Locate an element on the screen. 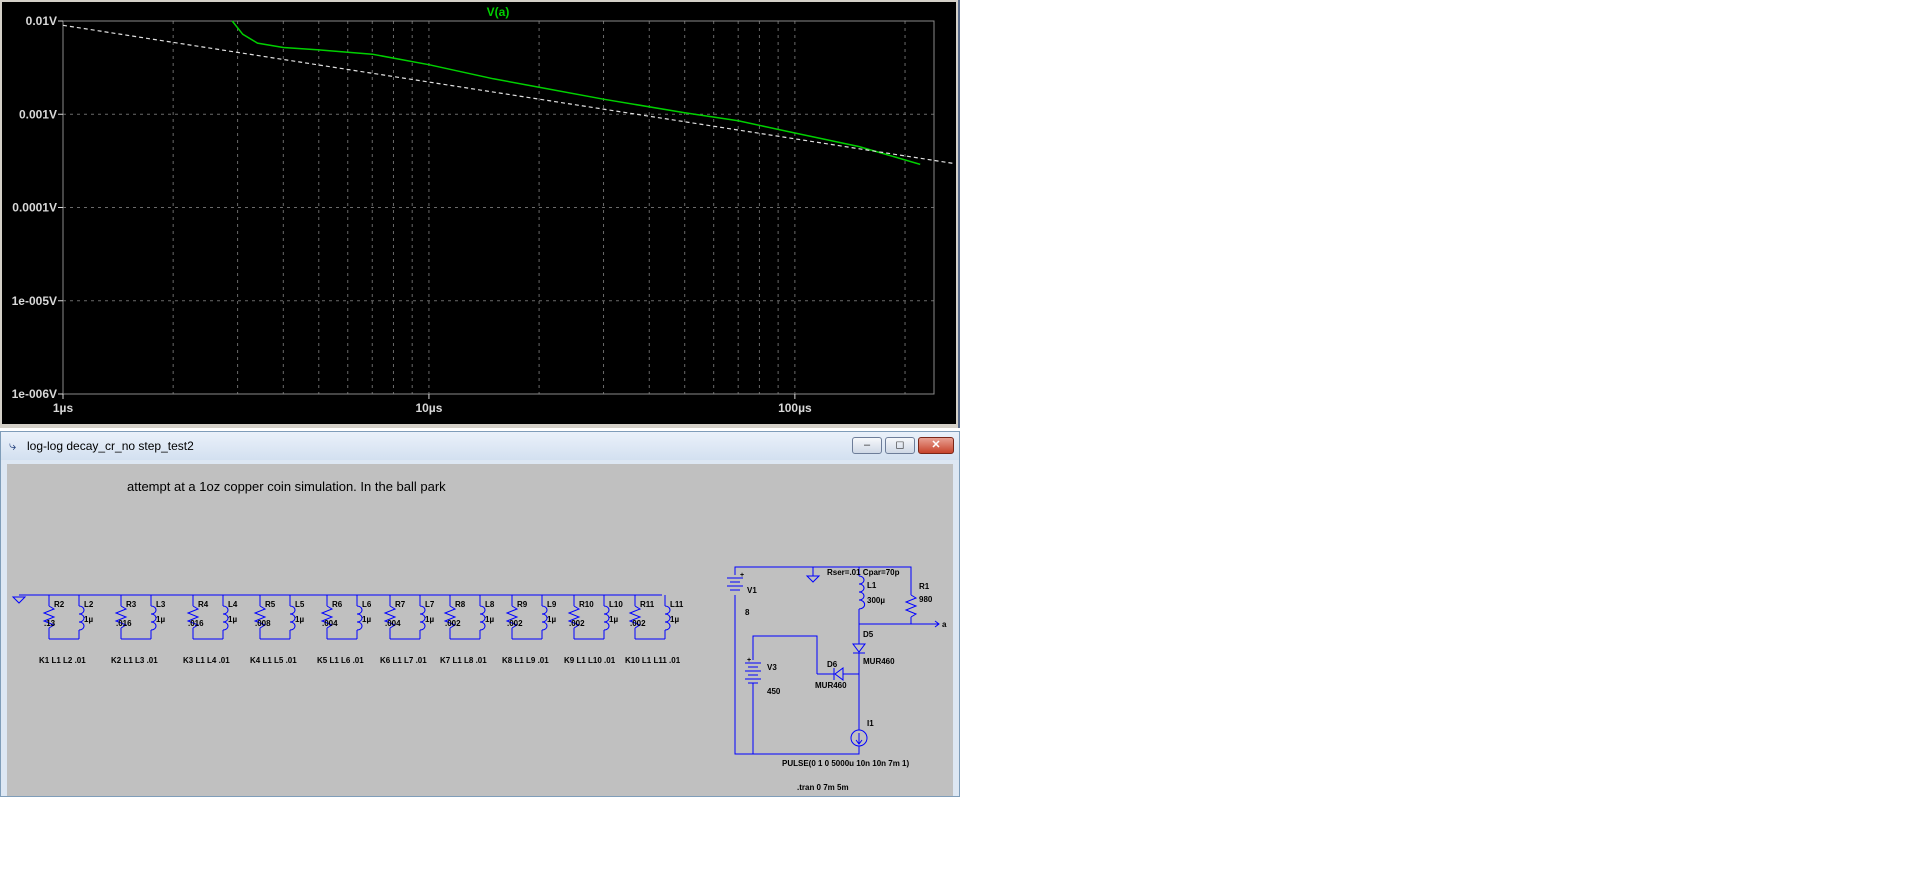  tran-directive: .tran 0 7m 5m is located at coordinates (823, 787).